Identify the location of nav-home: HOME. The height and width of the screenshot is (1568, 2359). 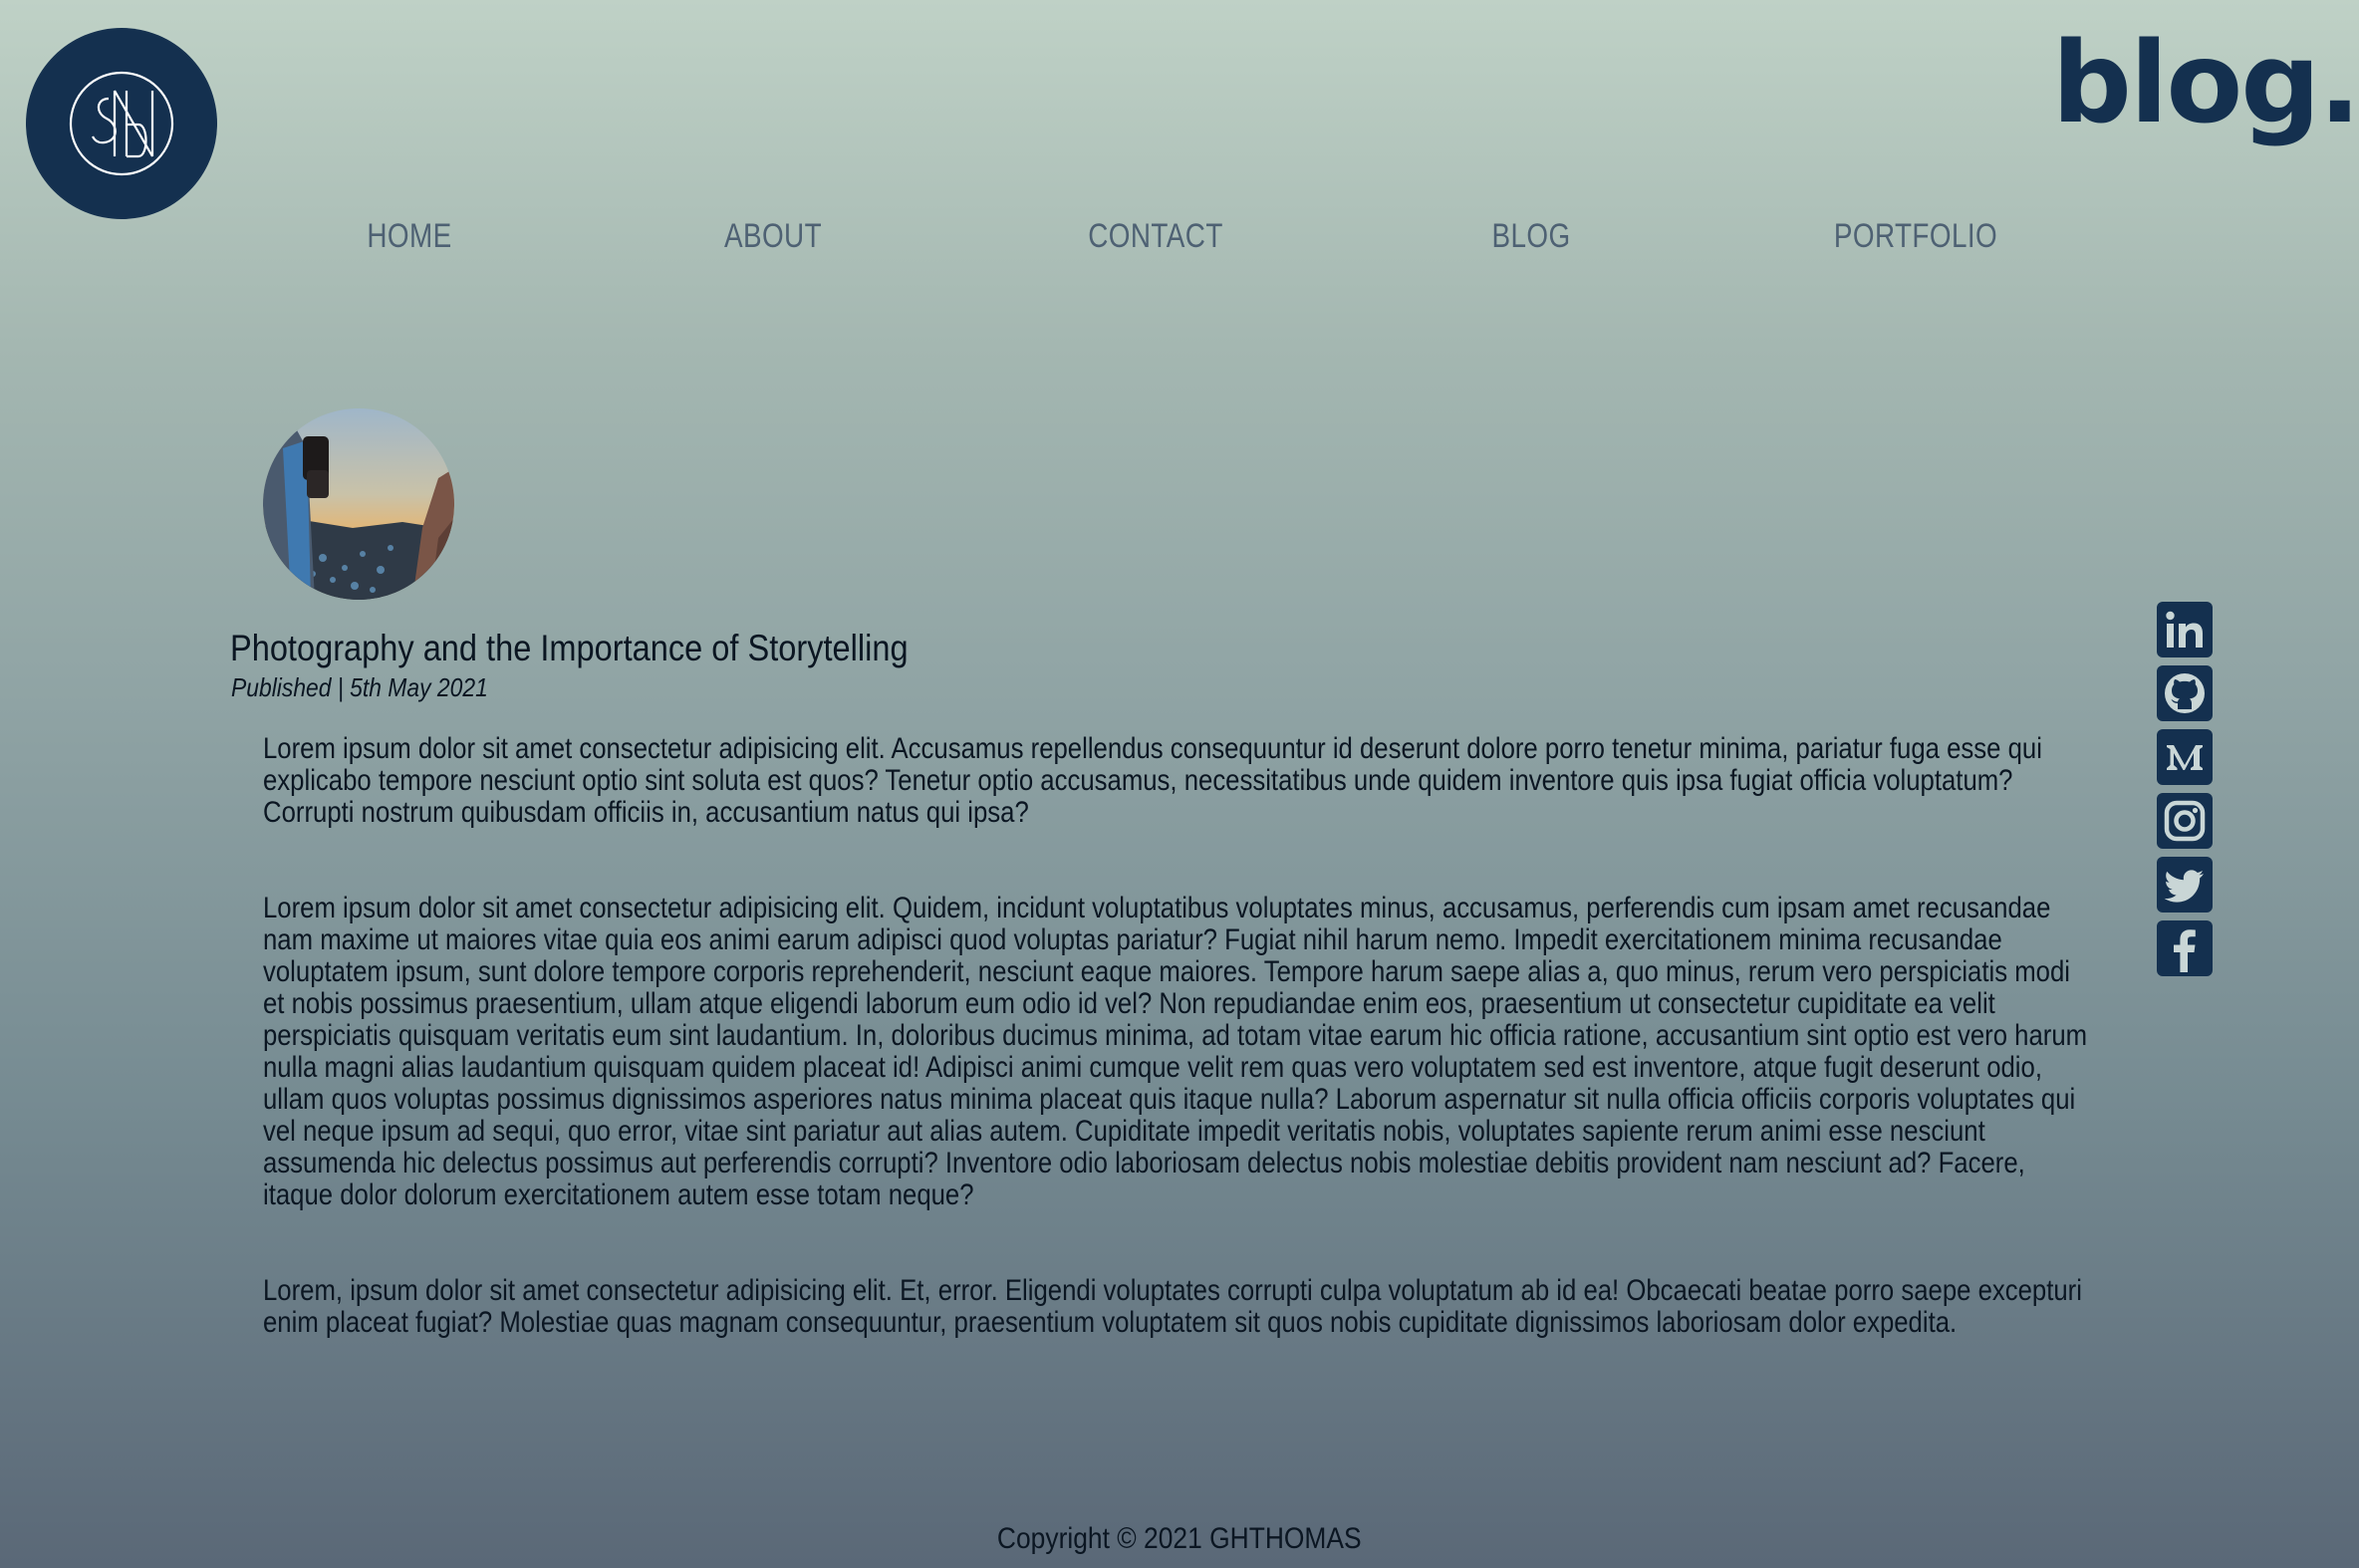
(409, 236).